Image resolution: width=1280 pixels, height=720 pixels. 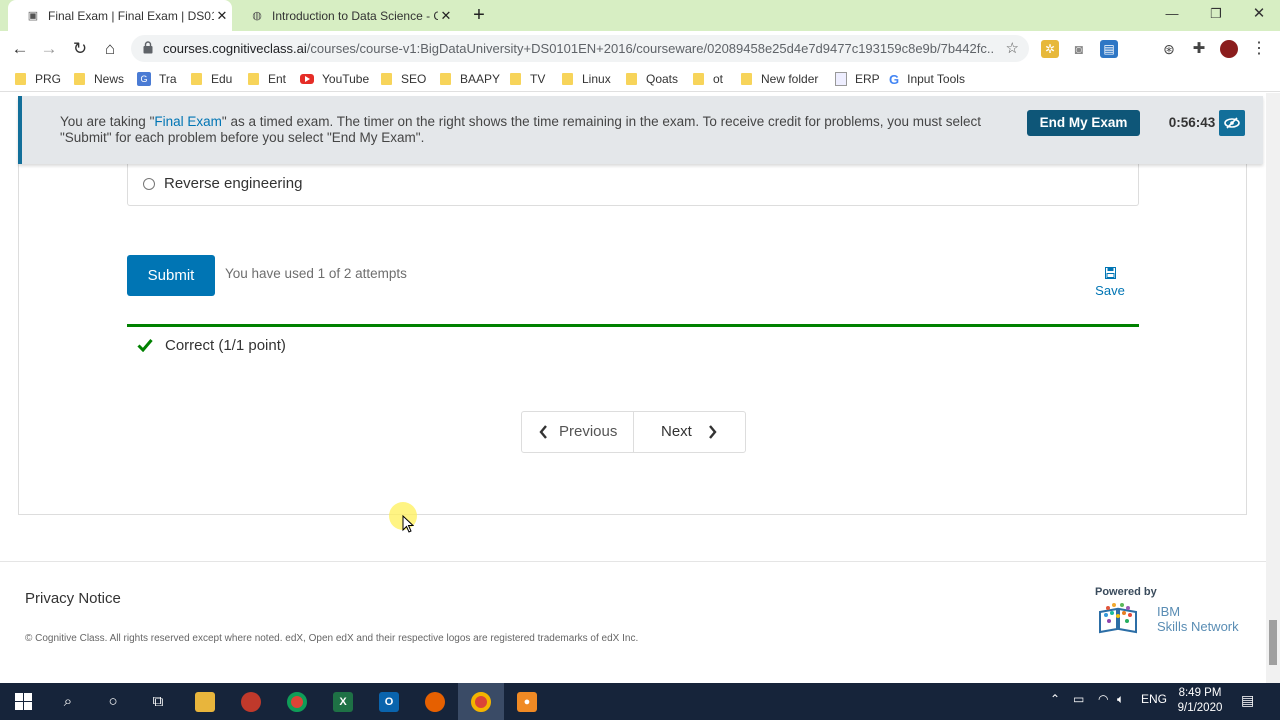 I want to click on tab-final-exam: ▣ Final Exam | Final Exam | DS0101EN ✕, so click(x=120, y=15).